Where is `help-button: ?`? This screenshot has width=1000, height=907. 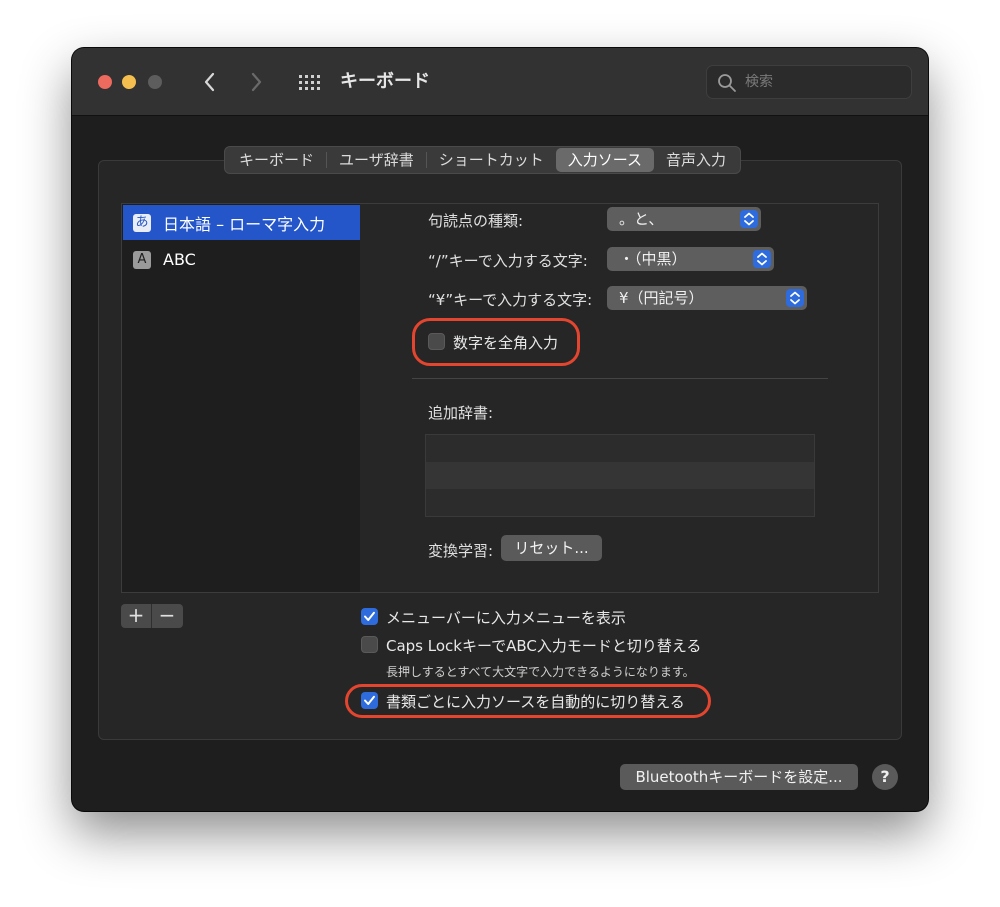 help-button: ? is located at coordinates (885, 777).